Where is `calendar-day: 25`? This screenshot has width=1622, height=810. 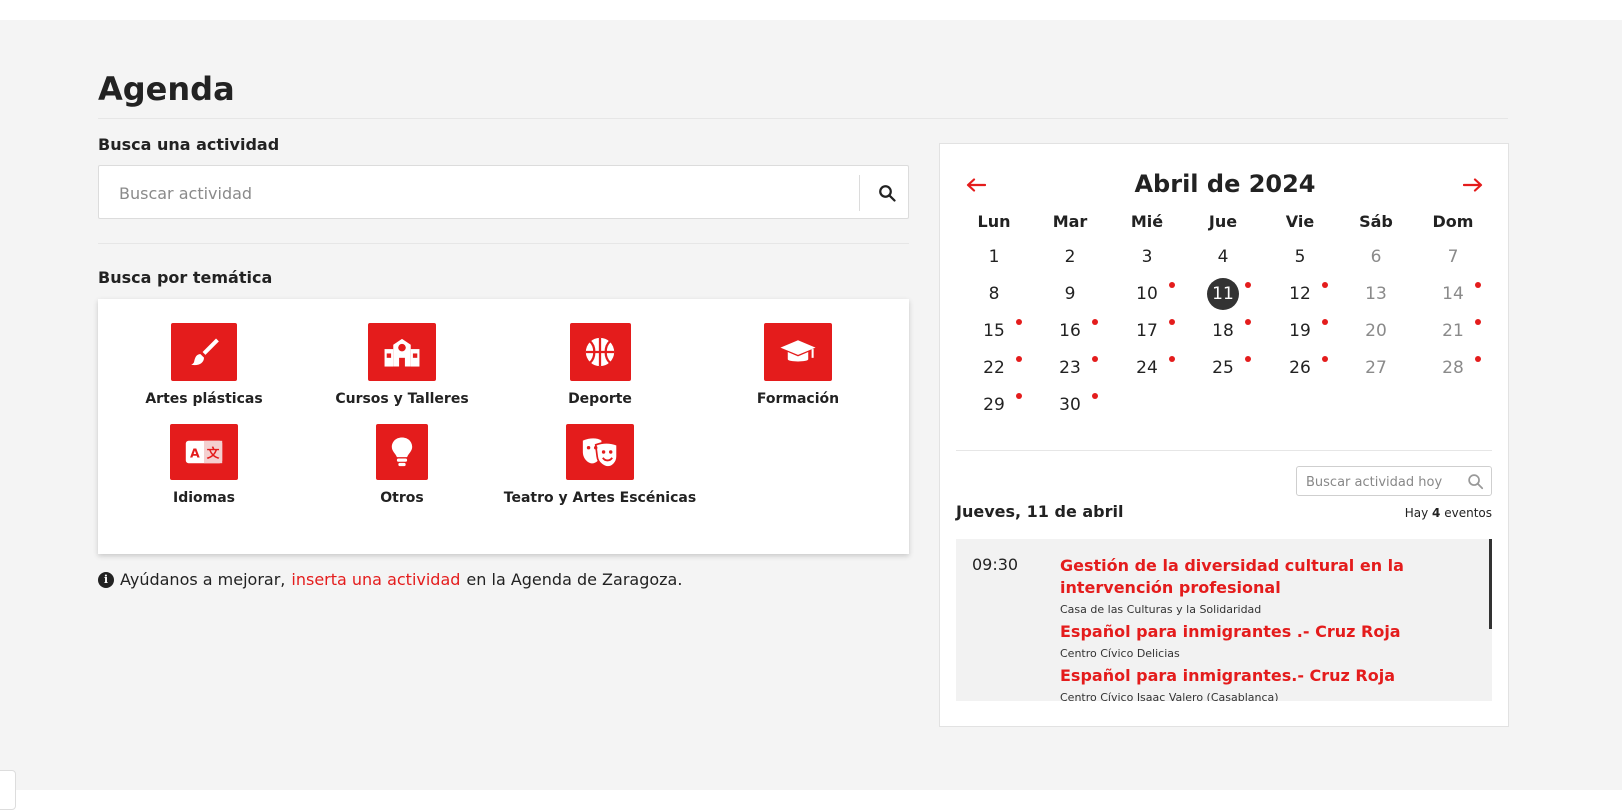
calendar-day: 25 is located at coordinates (1223, 368).